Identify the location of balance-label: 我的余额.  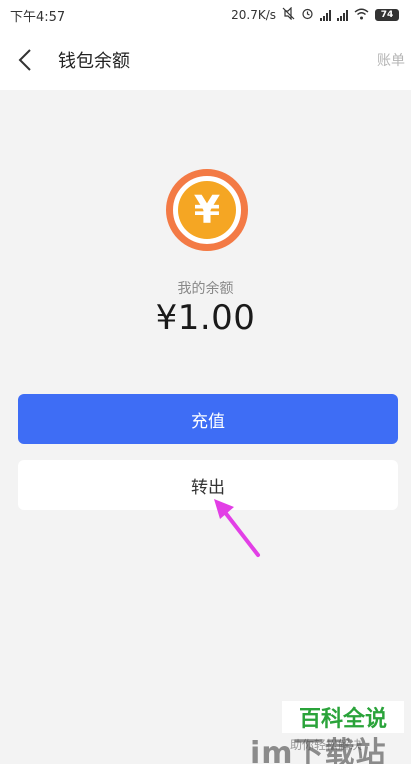
(205, 289).